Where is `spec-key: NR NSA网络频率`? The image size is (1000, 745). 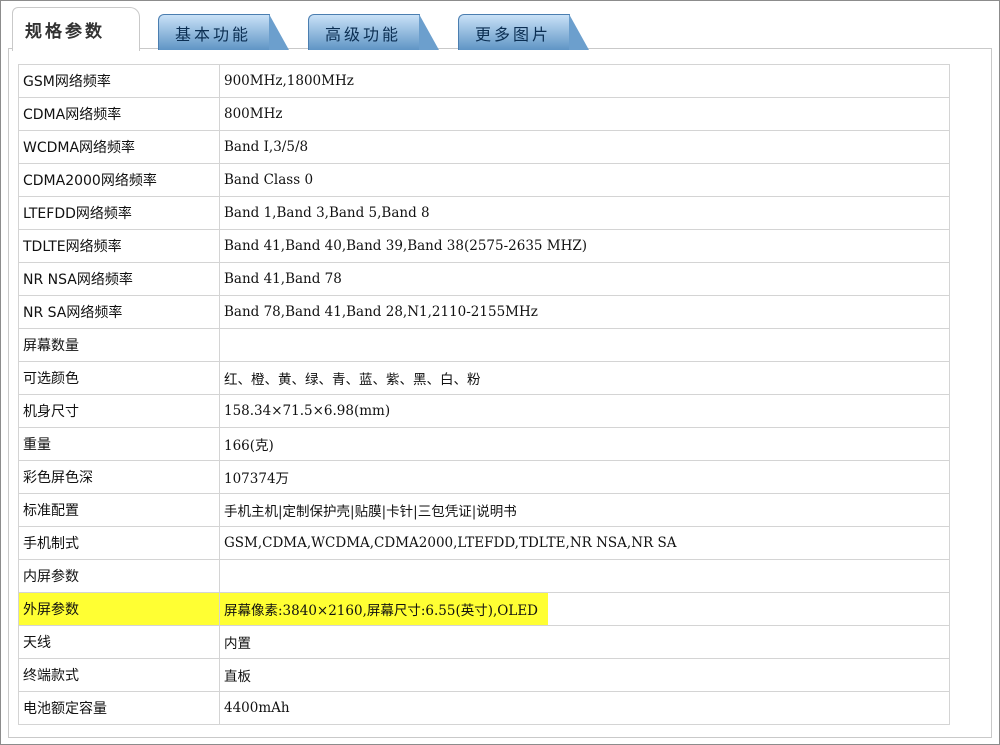
spec-key: NR NSA网络频率 is located at coordinates (119, 279).